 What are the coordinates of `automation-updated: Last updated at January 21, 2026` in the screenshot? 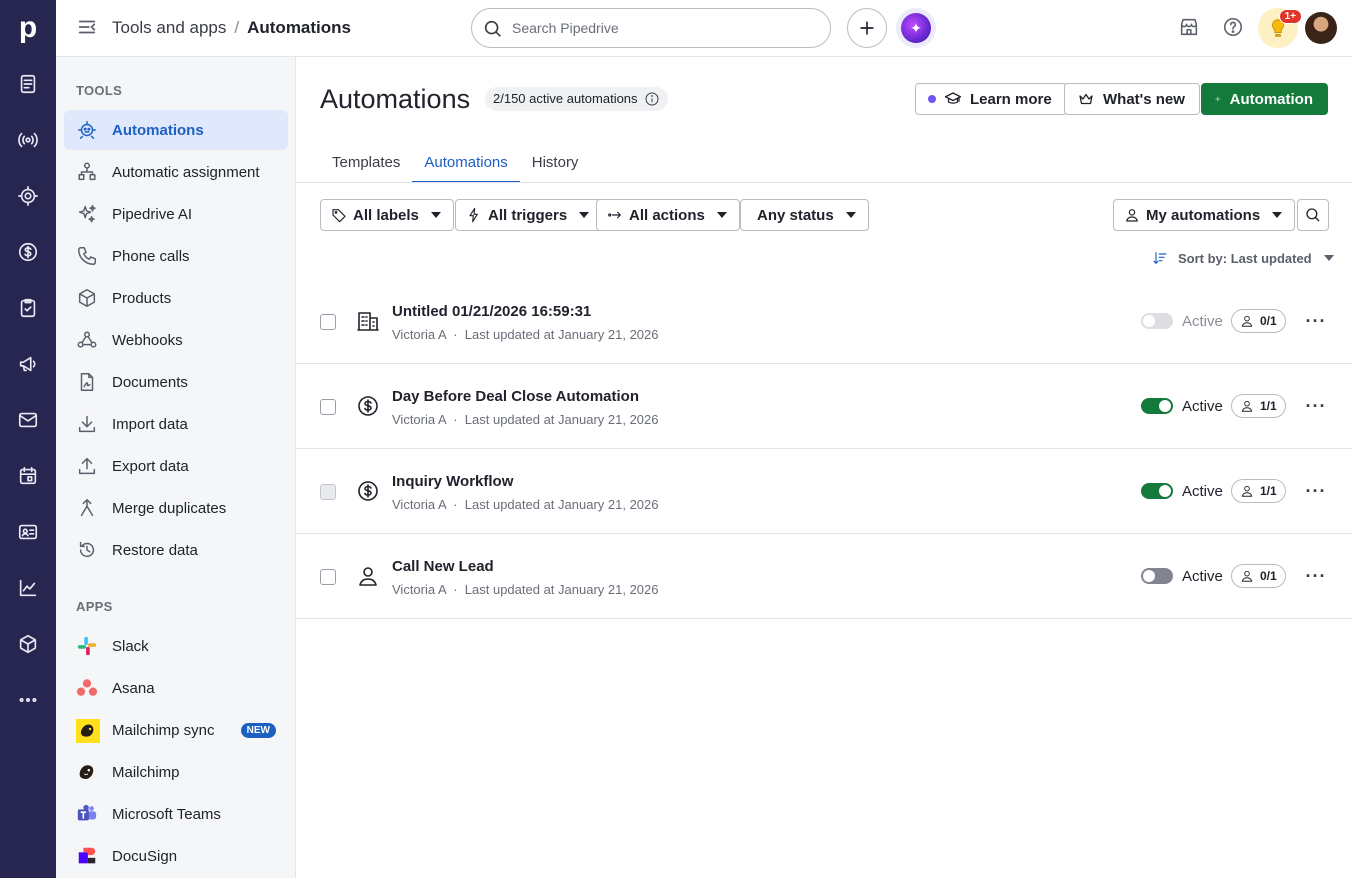 It's located at (561, 334).